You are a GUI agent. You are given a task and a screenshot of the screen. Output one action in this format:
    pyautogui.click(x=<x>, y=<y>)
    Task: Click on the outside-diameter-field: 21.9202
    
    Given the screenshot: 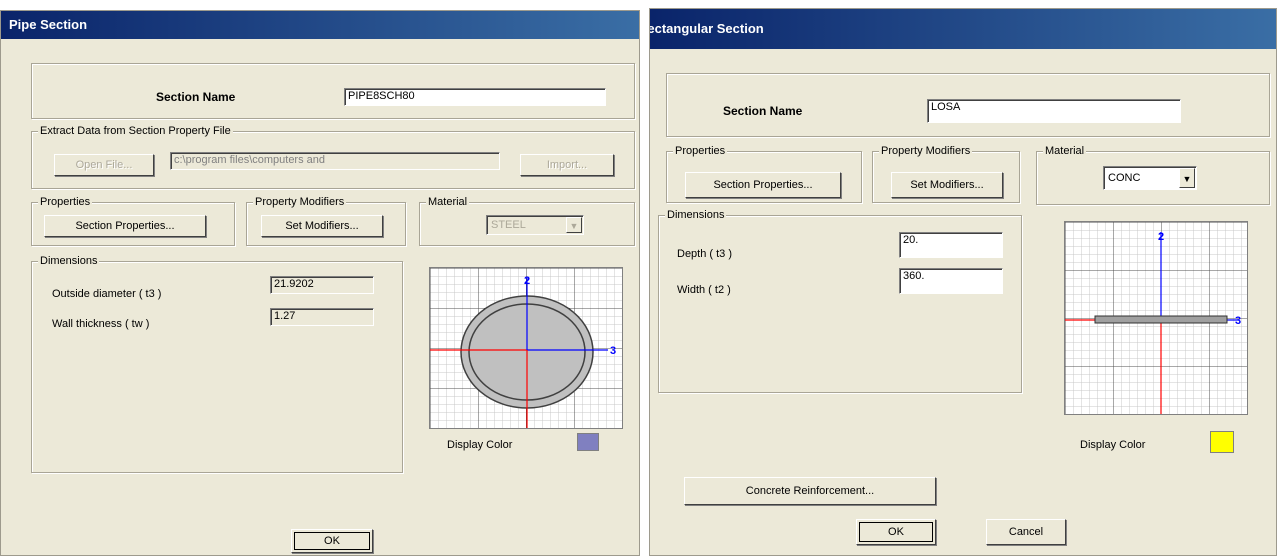 What is the action you would take?
    pyautogui.click(x=322, y=285)
    